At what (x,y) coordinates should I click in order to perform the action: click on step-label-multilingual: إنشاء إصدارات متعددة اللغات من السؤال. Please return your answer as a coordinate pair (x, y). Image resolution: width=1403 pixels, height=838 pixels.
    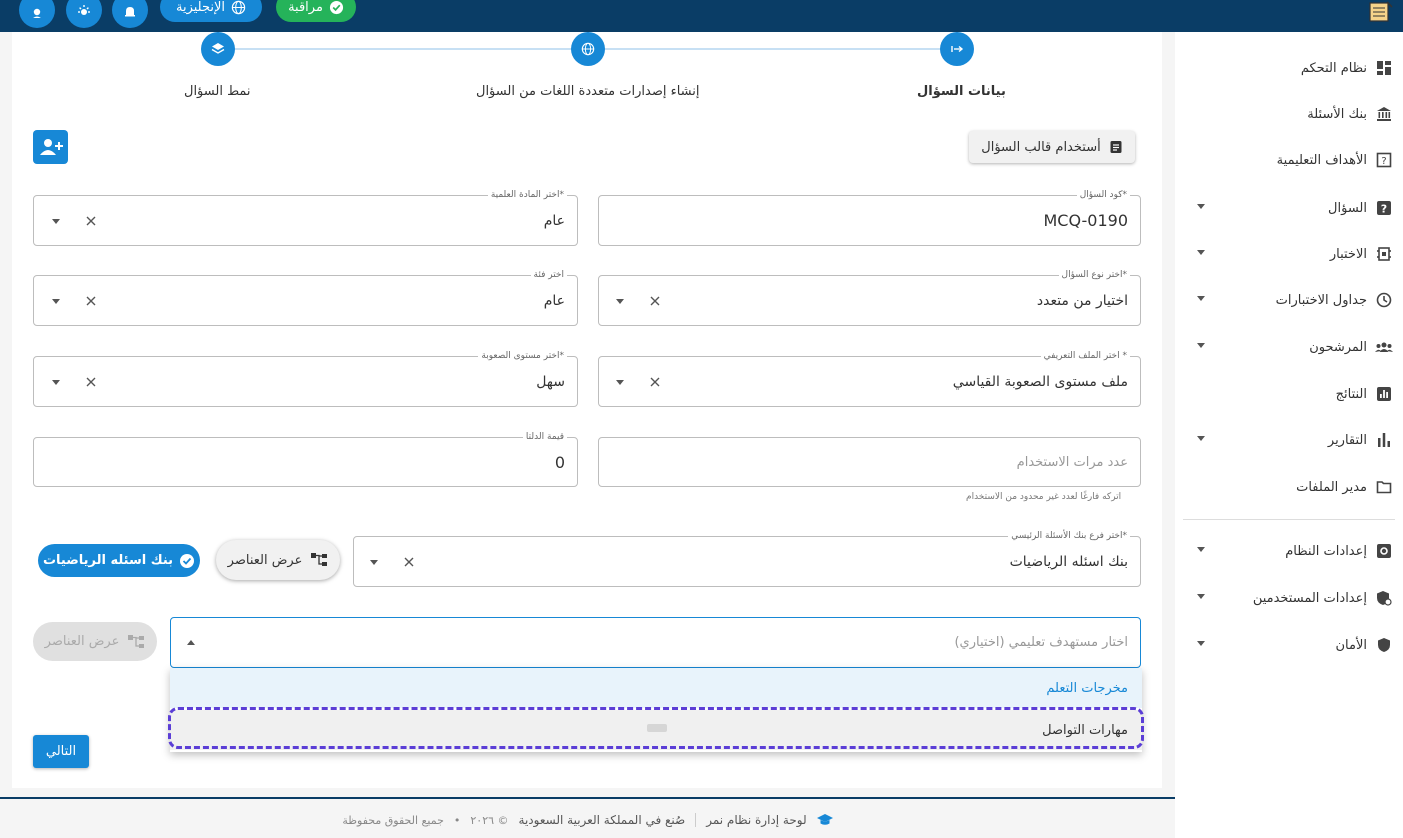
    Looking at the image, I should click on (588, 91).